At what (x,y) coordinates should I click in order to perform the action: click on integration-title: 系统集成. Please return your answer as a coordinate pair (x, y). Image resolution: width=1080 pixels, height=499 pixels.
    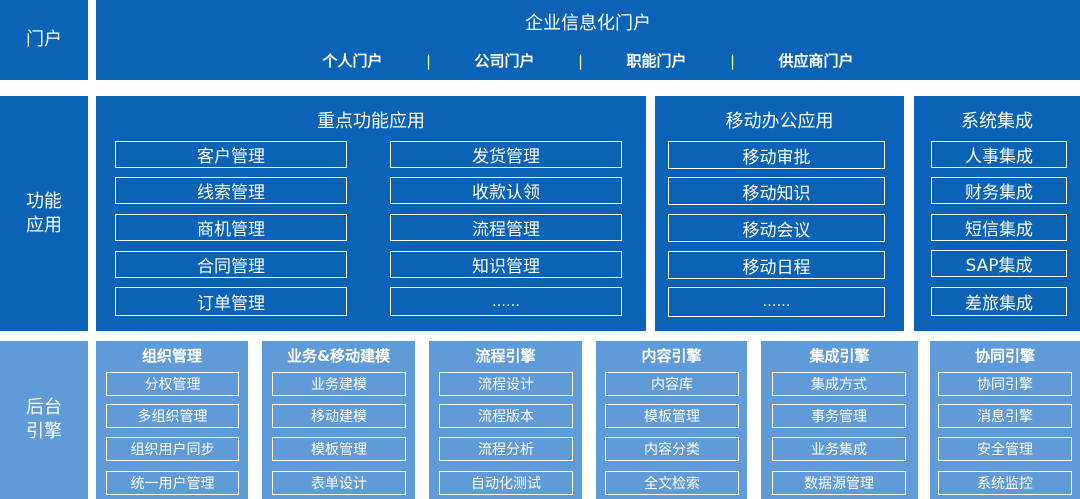
    Looking at the image, I should click on (997, 121).